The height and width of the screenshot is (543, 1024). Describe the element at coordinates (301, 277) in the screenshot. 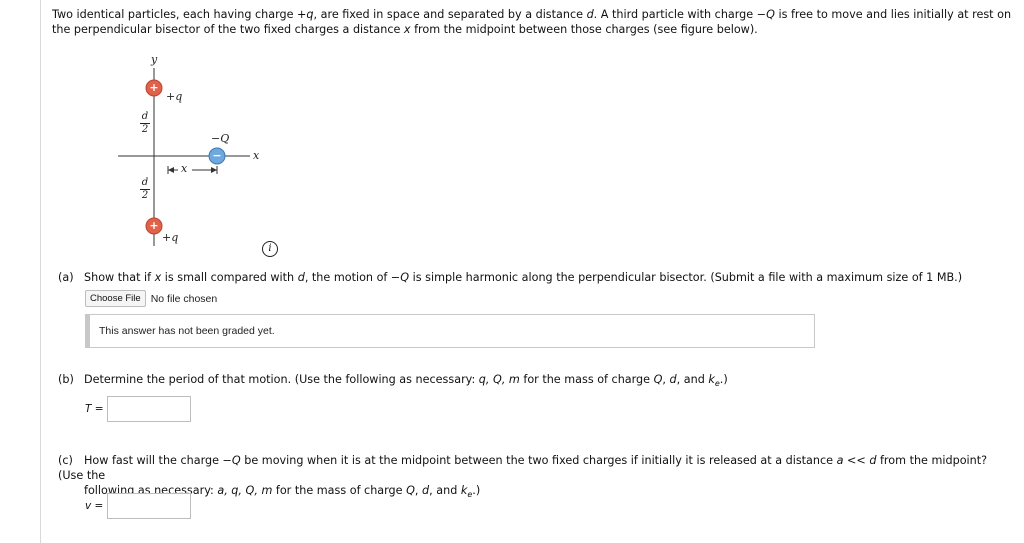

I see `part-a-var-d: d` at that location.